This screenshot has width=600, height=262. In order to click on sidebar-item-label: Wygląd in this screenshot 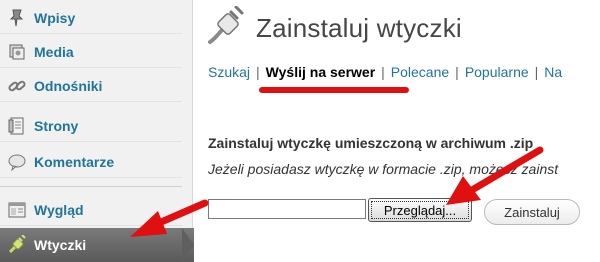, I will do `click(59, 209)`.